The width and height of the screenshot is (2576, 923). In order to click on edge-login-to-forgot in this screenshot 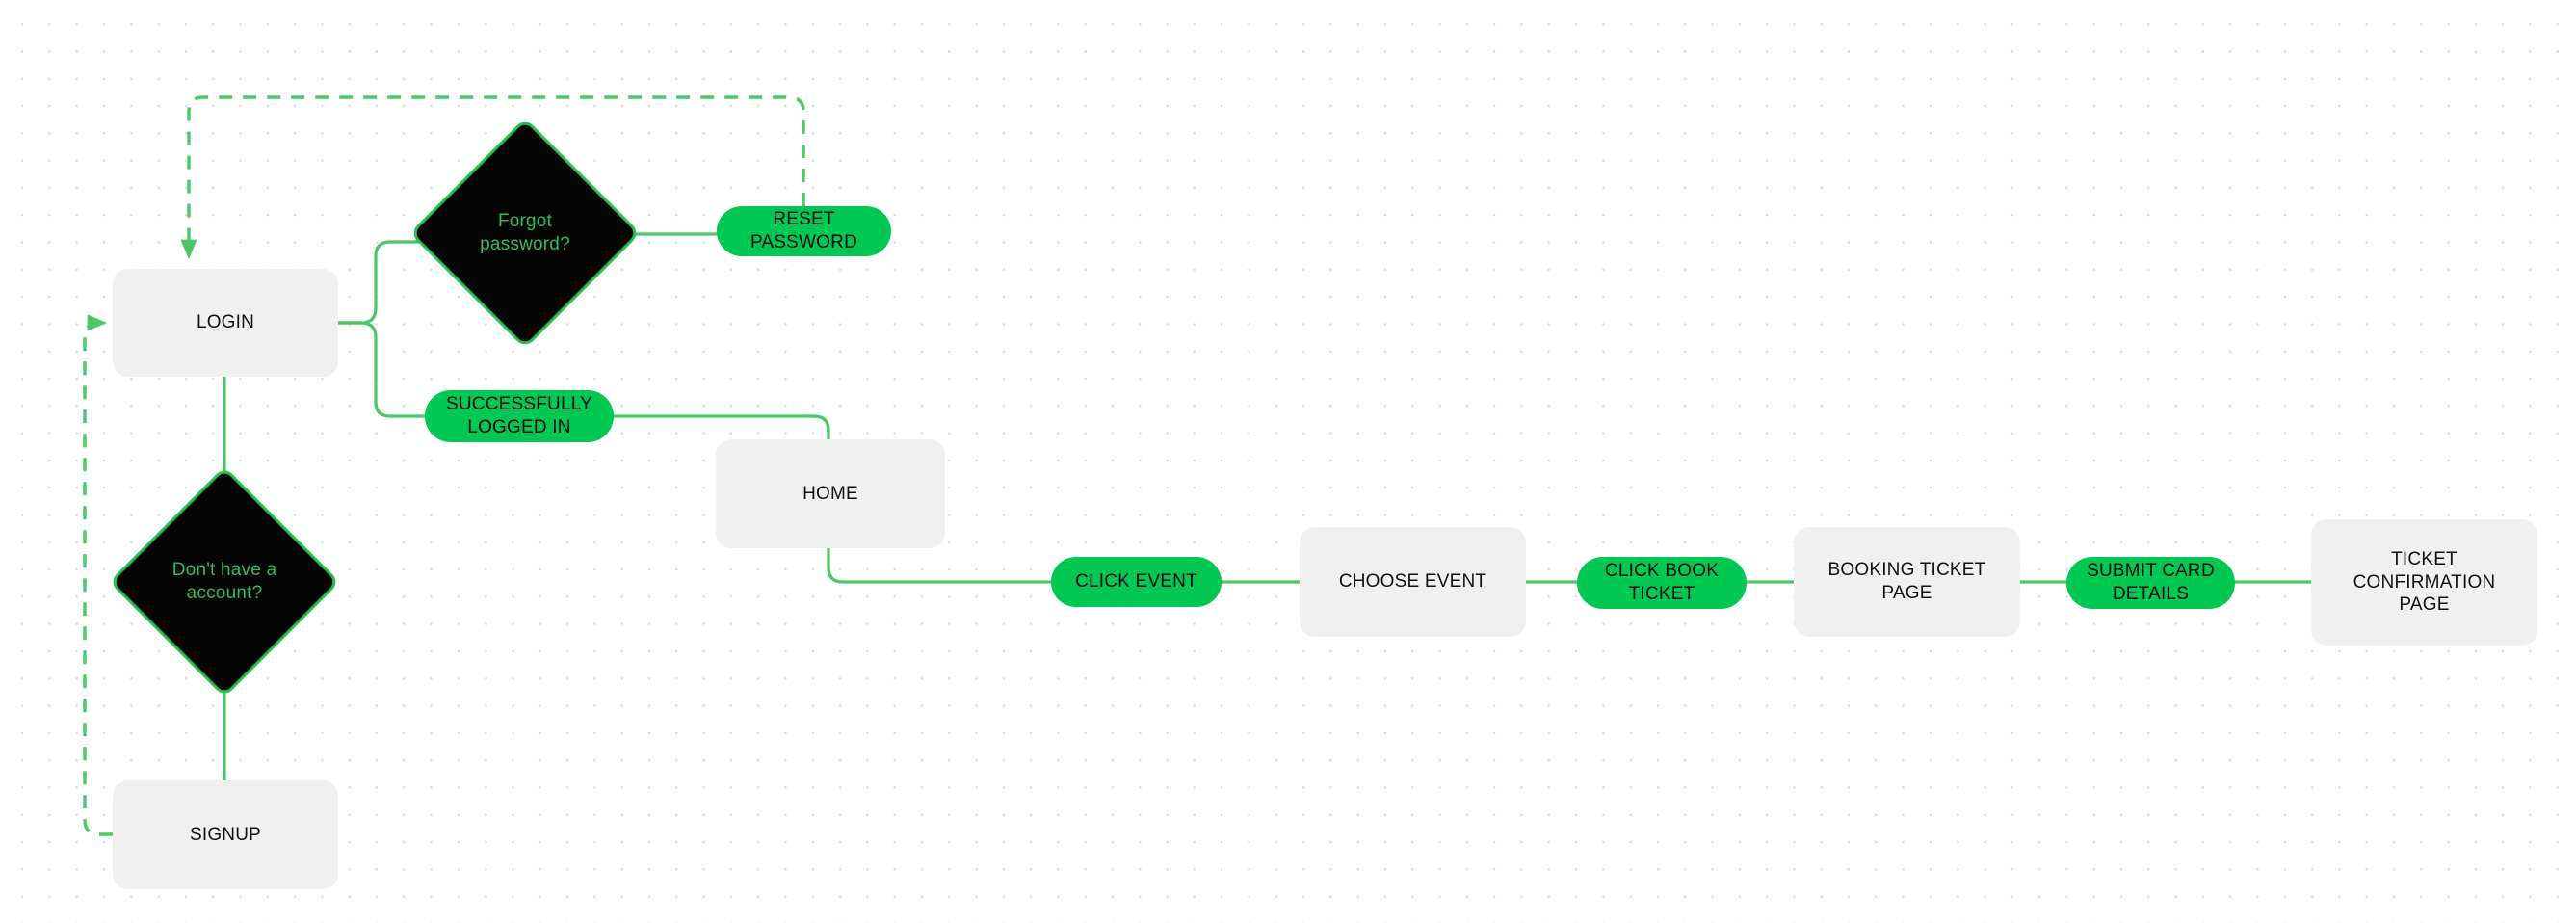, I will do `click(390, 282)`.